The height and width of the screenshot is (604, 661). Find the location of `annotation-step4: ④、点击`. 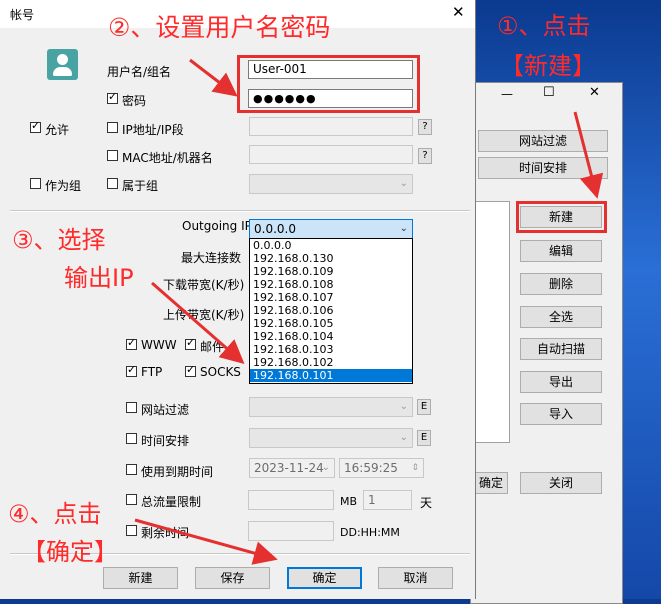

annotation-step4: ④、点击 is located at coordinates (55, 514).